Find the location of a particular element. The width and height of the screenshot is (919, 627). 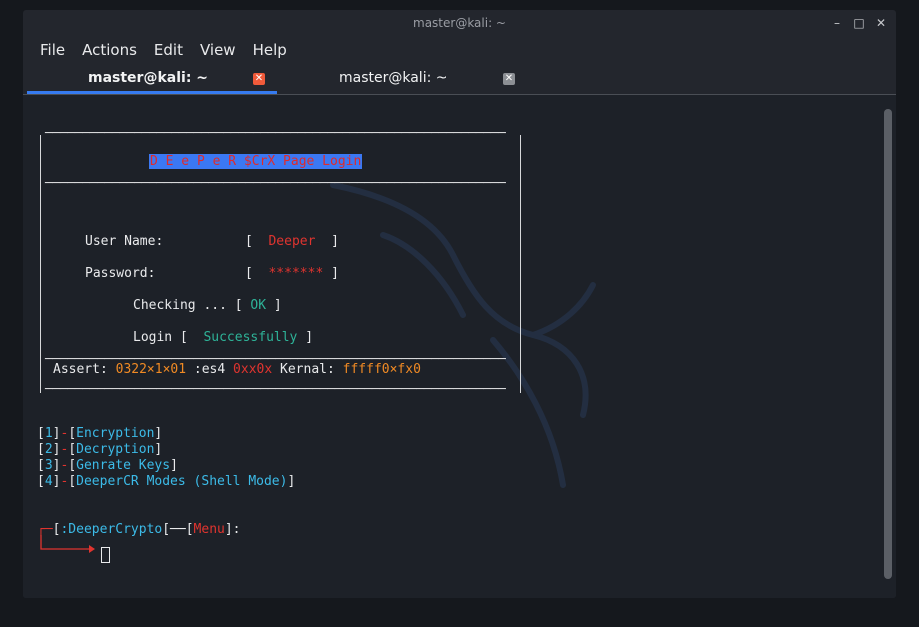

menu-help: Help is located at coordinates (270, 50).